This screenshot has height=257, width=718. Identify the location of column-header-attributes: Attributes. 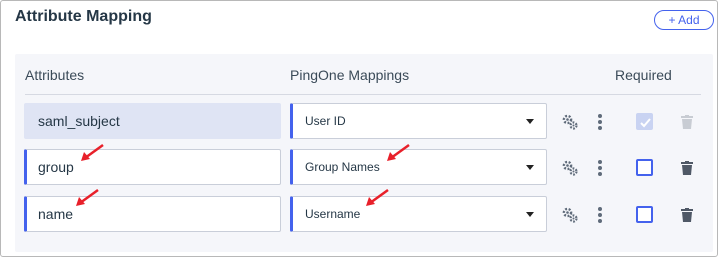
(55, 75).